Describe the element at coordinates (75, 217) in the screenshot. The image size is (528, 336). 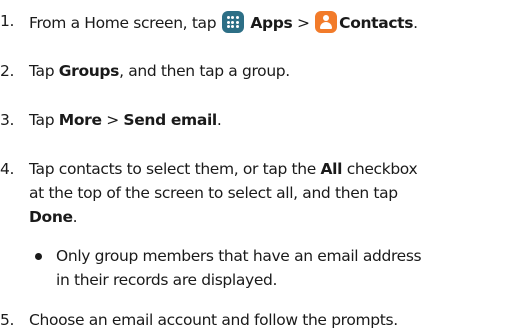
I see `step-4-period: .` at that location.